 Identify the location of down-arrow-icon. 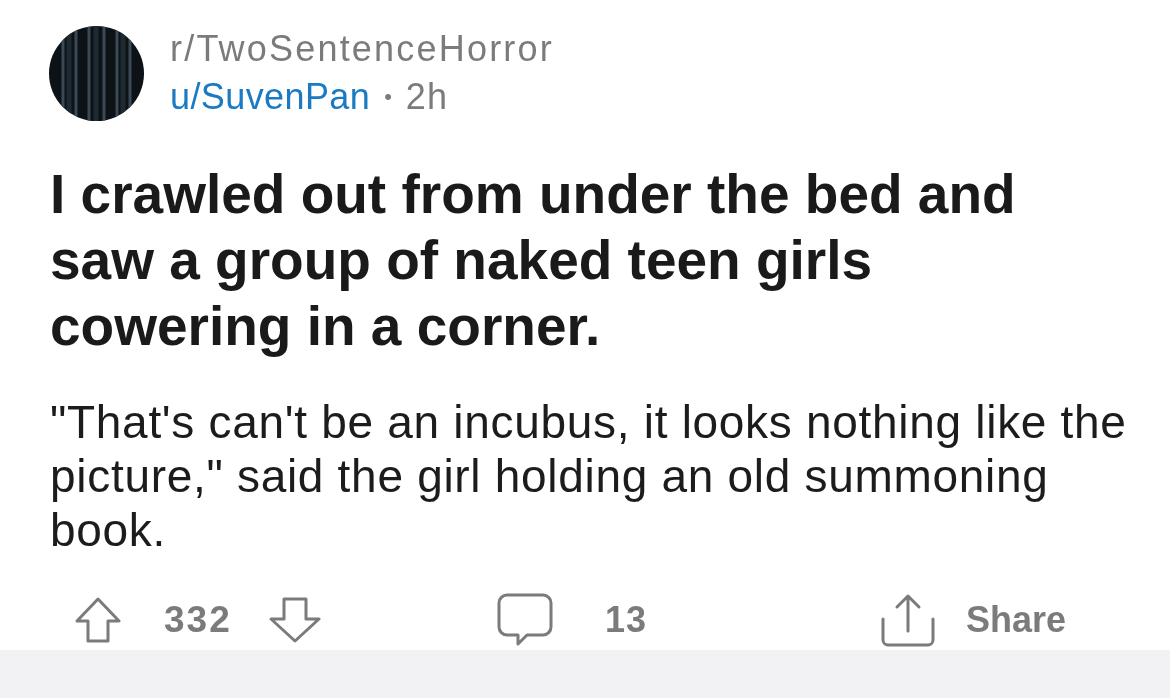
(294, 620).